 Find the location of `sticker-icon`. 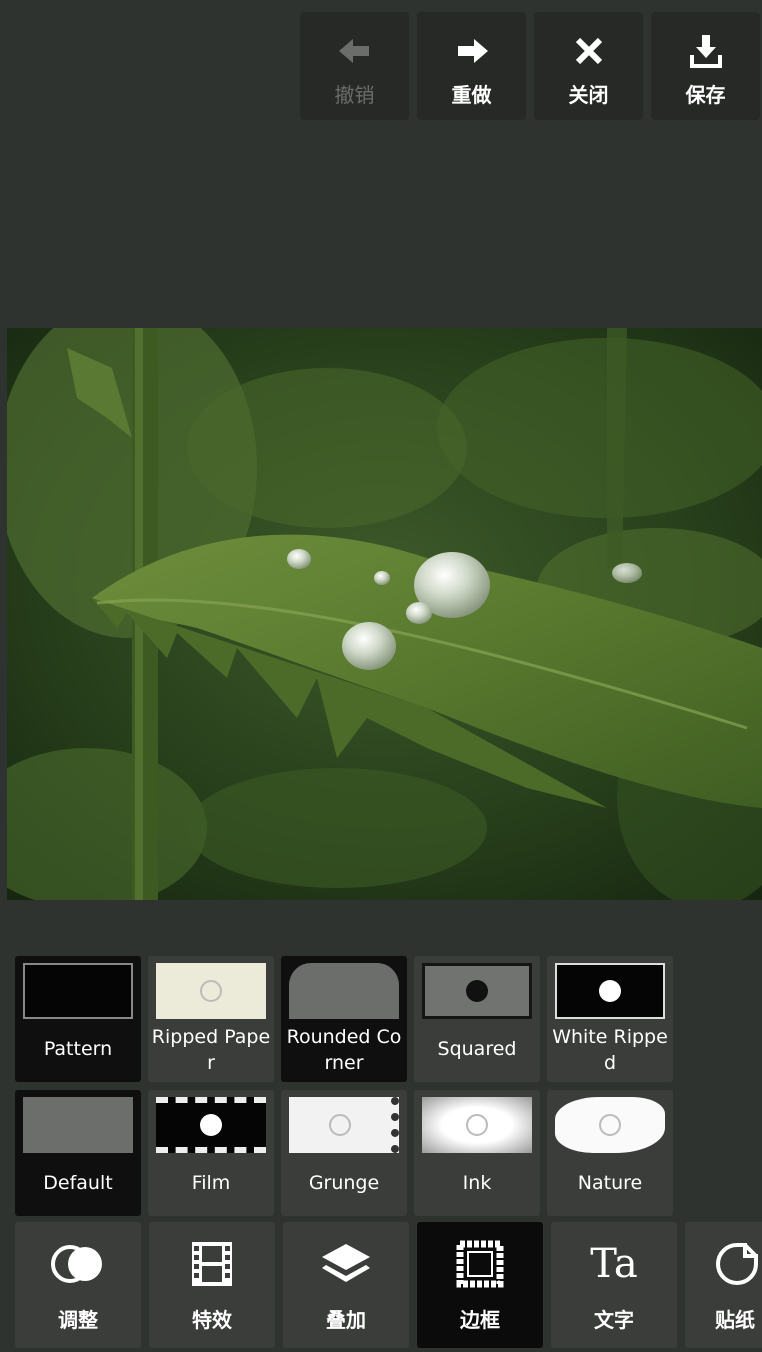

sticker-icon is located at coordinates (737, 1264).